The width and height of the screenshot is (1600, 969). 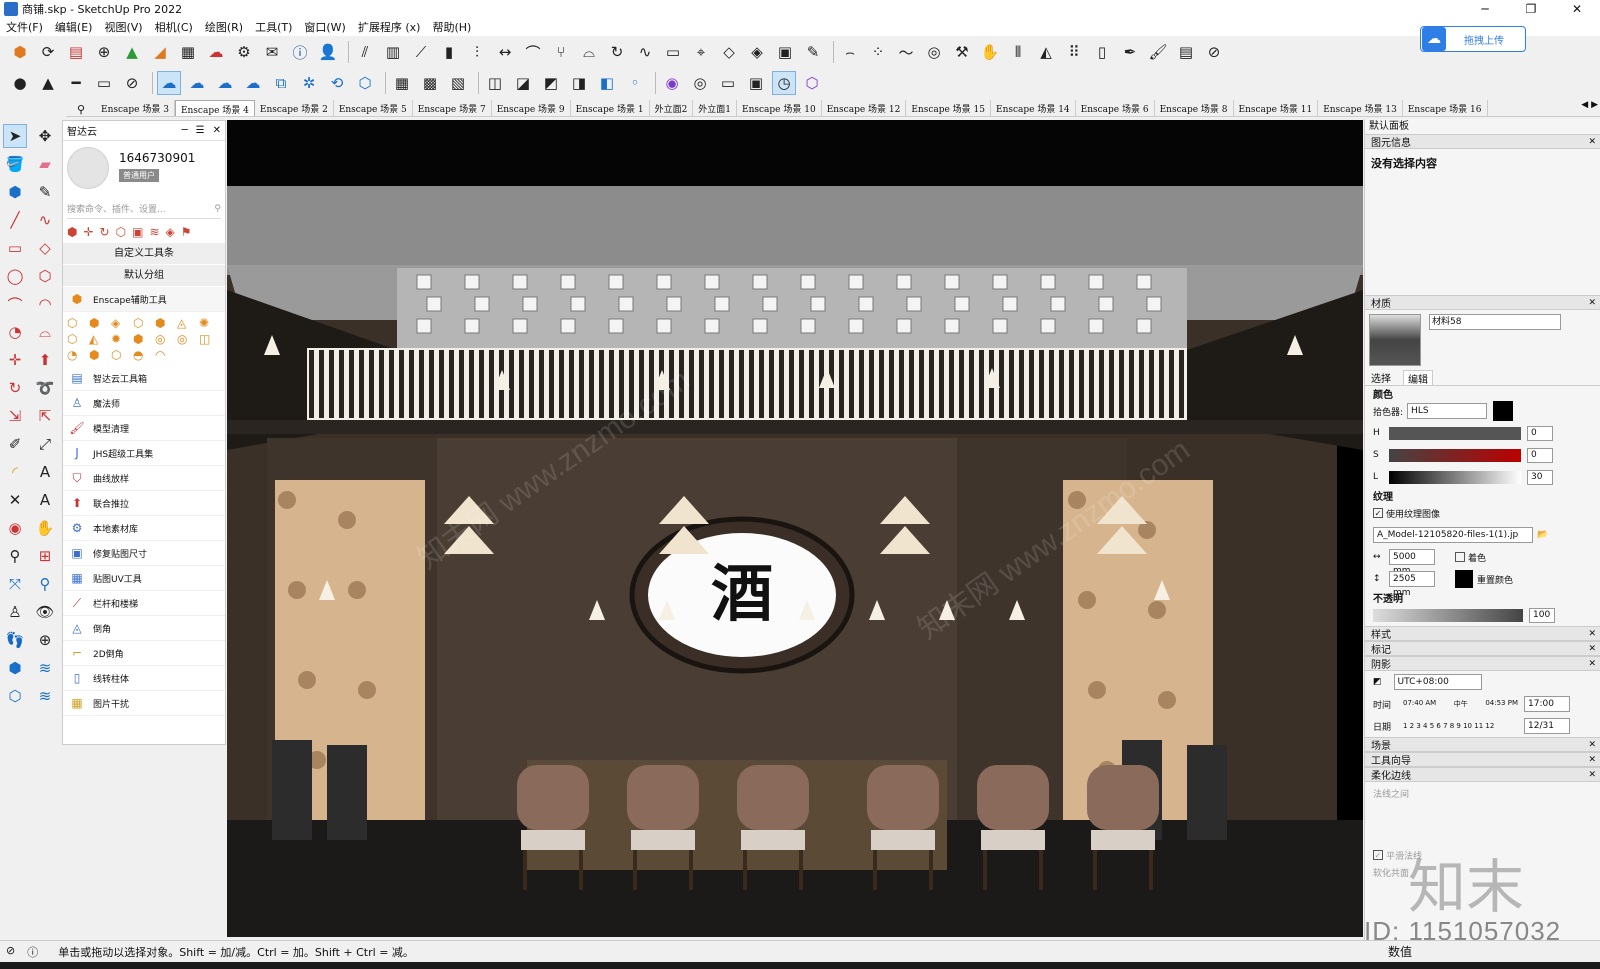 What do you see at coordinates (1102, 52) in the screenshot?
I see `door-icon: ▯` at bounding box center [1102, 52].